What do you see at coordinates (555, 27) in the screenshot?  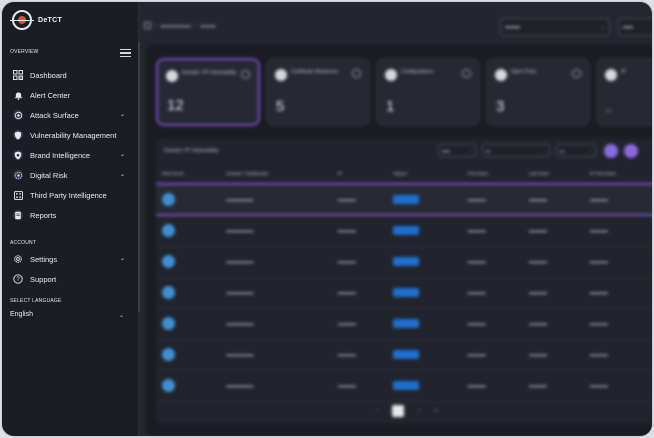 I see `top-select-1: ▬▬▬ ⌄` at bounding box center [555, 27].